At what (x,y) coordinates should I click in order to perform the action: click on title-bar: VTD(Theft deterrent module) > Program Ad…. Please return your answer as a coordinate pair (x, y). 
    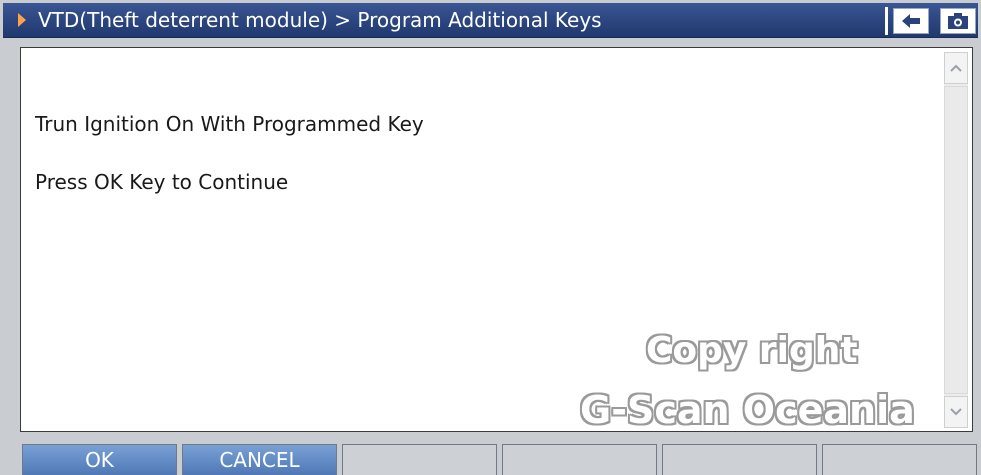
    Looking at the image, I should click on (490, 20).